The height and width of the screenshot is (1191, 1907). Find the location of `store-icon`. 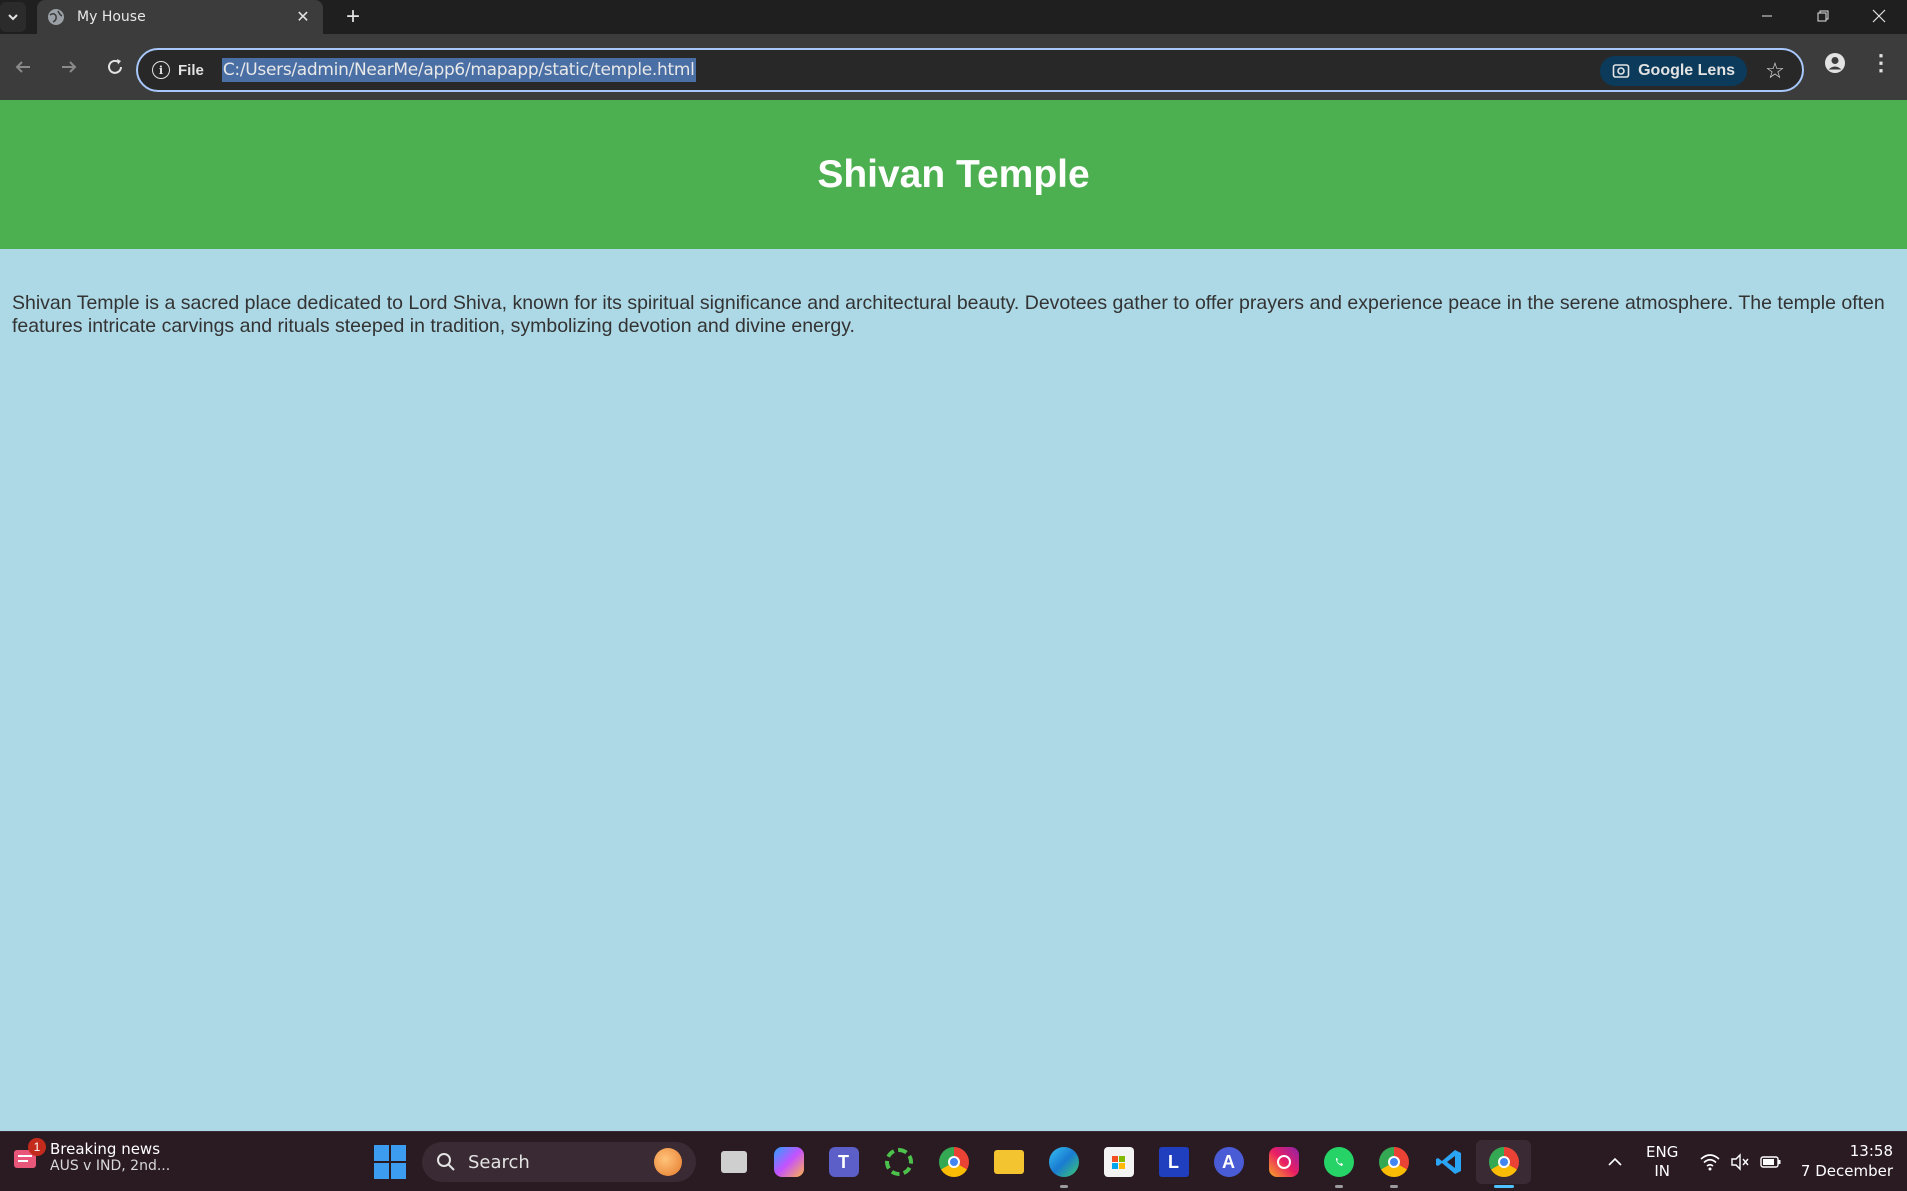

store-icon is located at coordinates (1118, 1162).